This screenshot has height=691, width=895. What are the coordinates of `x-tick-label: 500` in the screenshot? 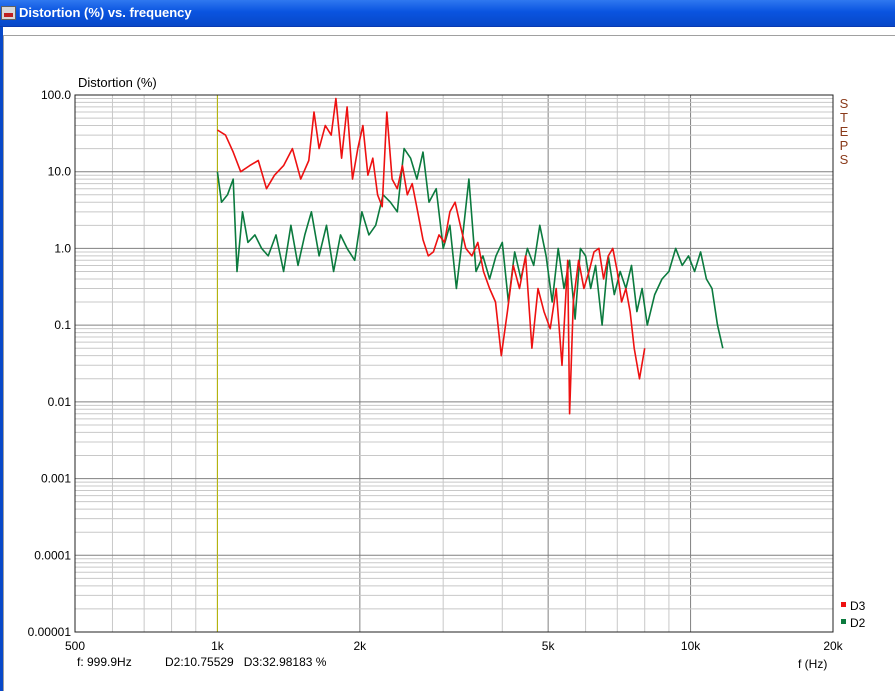 It's located at (75, 646).